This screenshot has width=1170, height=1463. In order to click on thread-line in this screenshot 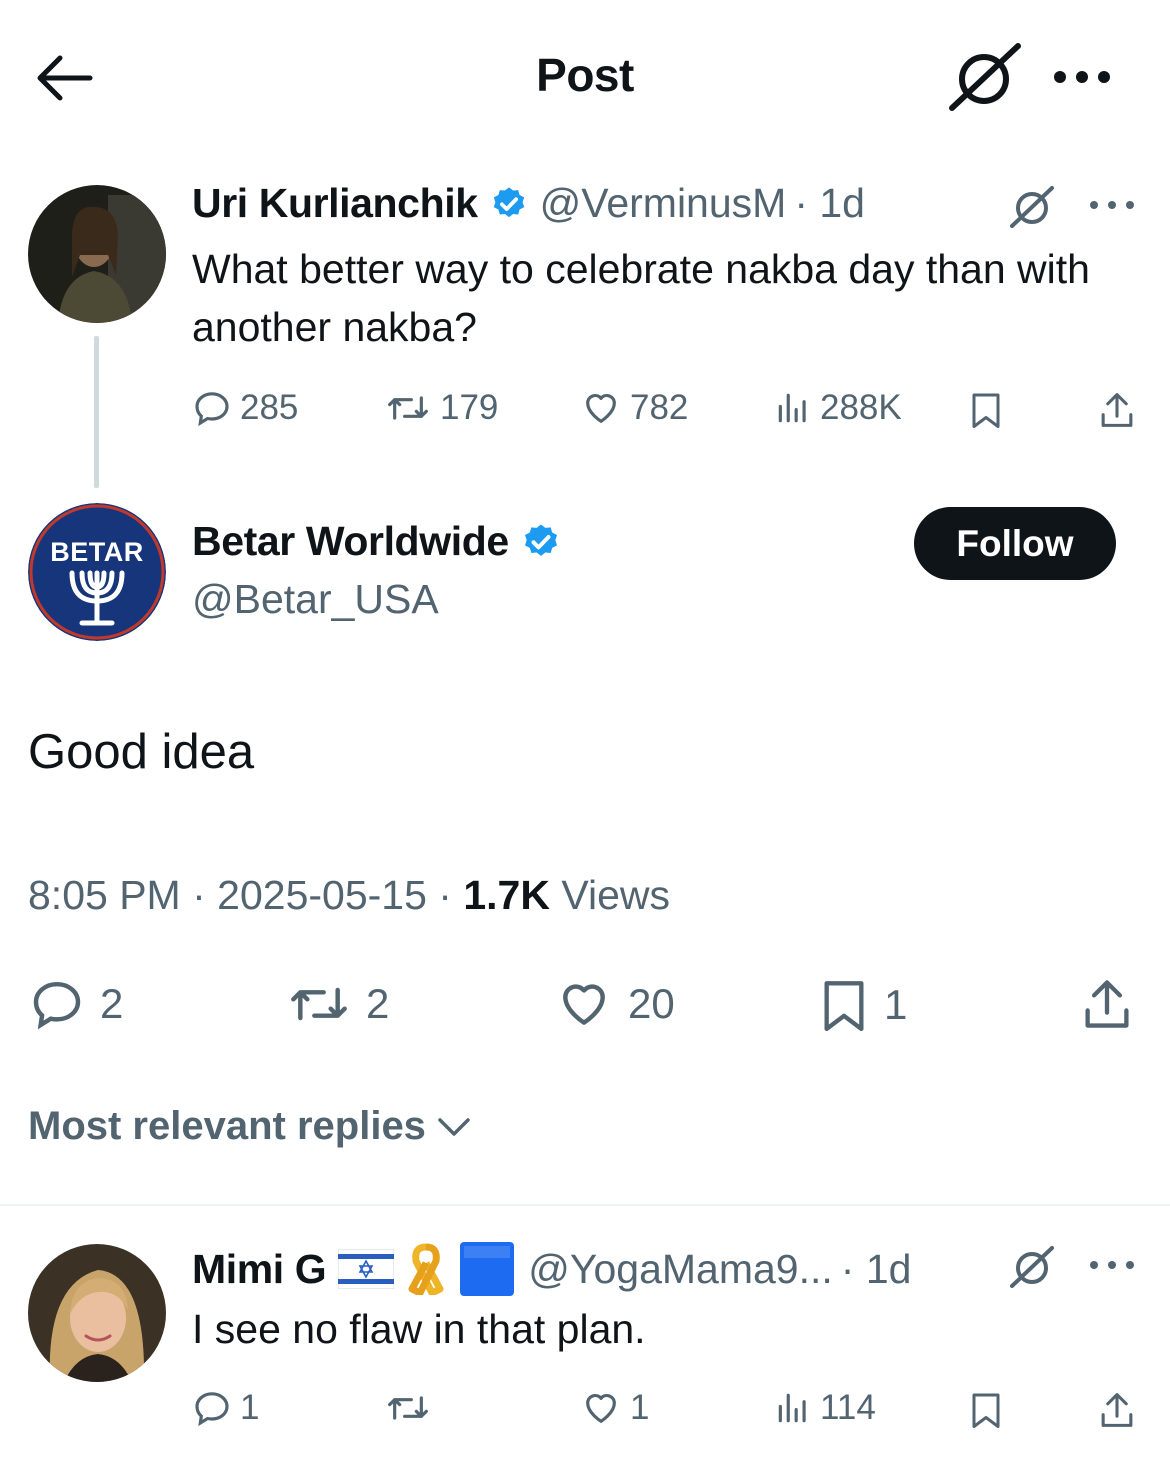, I will do `click(96, 412)`.